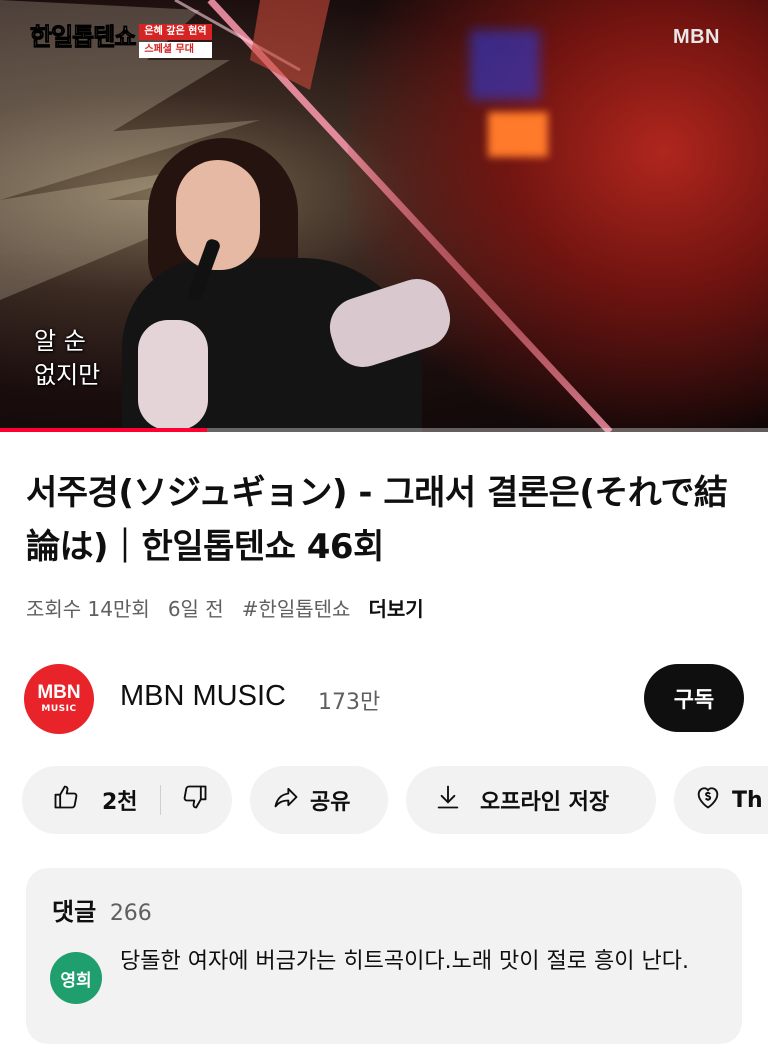 The image size is (768, 1060). Describe the element at coordinates (175, 41) in the screenshot. I see `show-logo-tags: 은혜 갚은 현역 스페셜 무대` at that location.